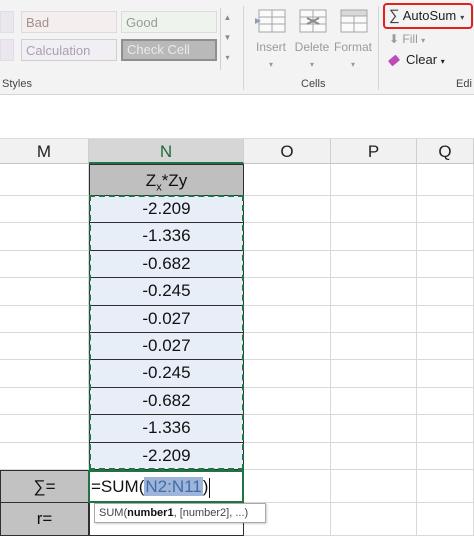 This screenshot has height=536, width=474. Describe the element at coordinates (69, 22) in the screenshot. I see `style-bad: Bad` at that location.